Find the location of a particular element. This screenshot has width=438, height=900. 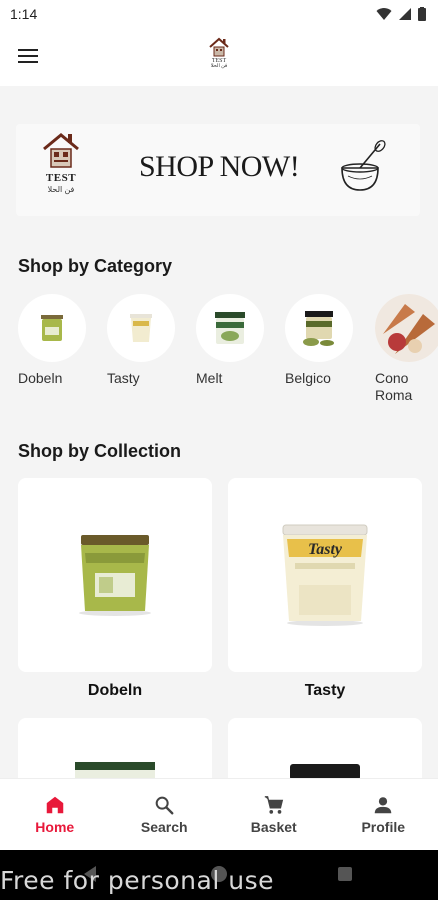

nav-home: Home is located at coordinates (55, 814).